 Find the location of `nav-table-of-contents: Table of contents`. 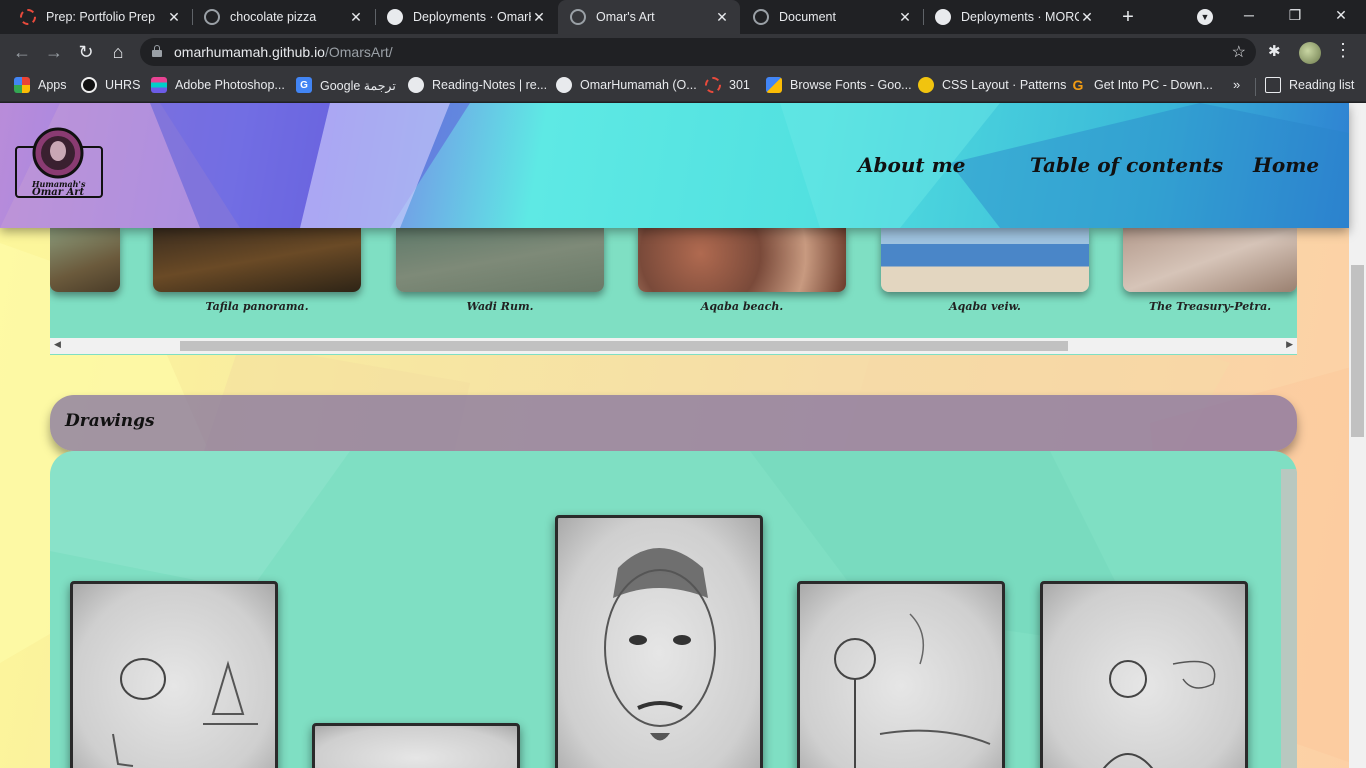

nav-table-of-contents: Table of contents is located at coordinates (1126, 165).